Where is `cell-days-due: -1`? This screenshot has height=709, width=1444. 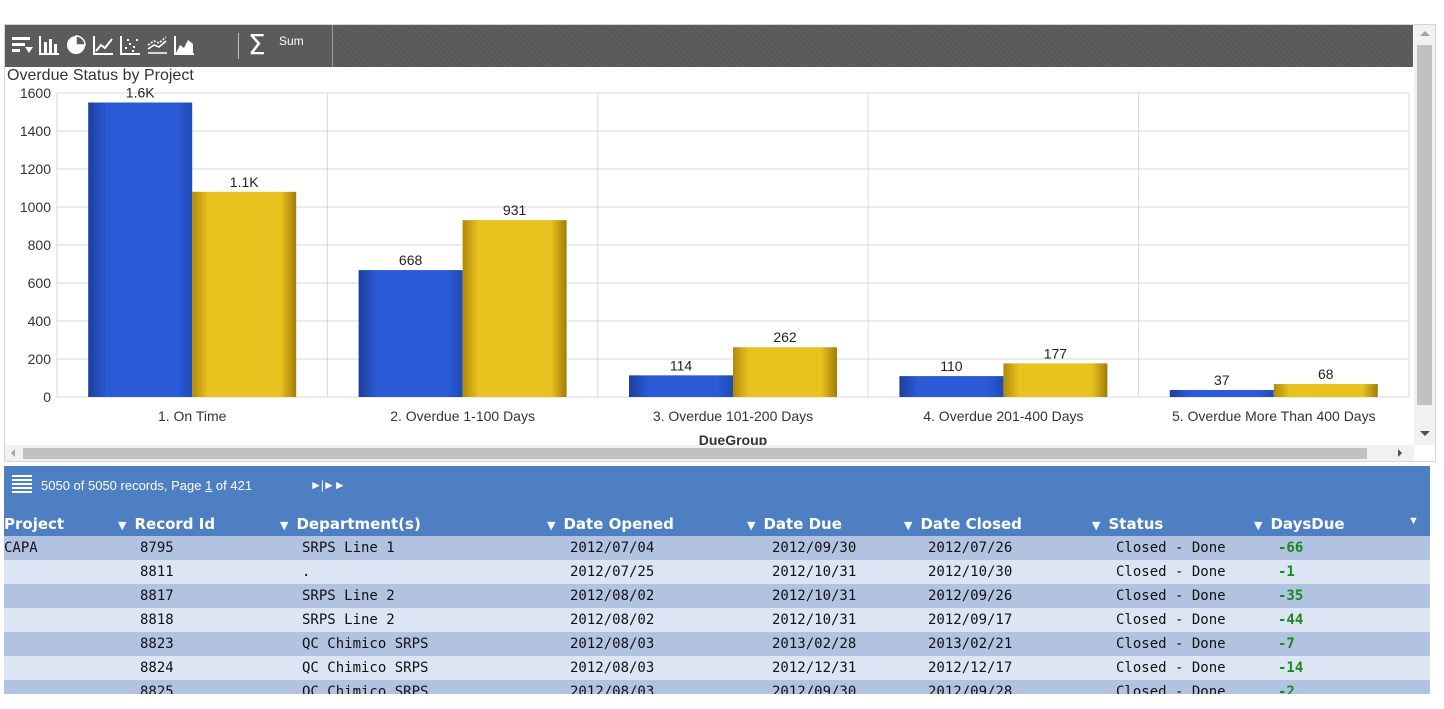 cell-days-due: -1 is located at coordinates (1286, 572).